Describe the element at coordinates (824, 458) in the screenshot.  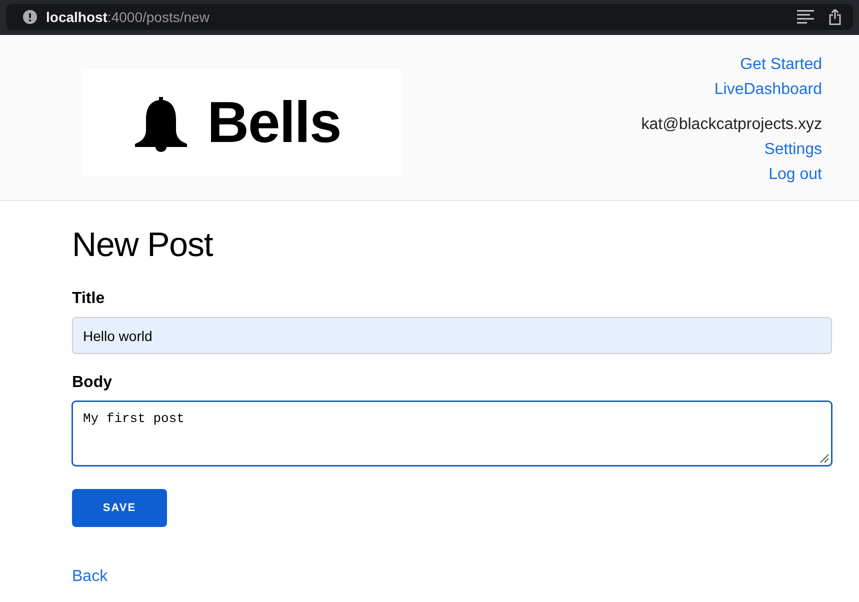
I see `resize-grip-icon` at that location.